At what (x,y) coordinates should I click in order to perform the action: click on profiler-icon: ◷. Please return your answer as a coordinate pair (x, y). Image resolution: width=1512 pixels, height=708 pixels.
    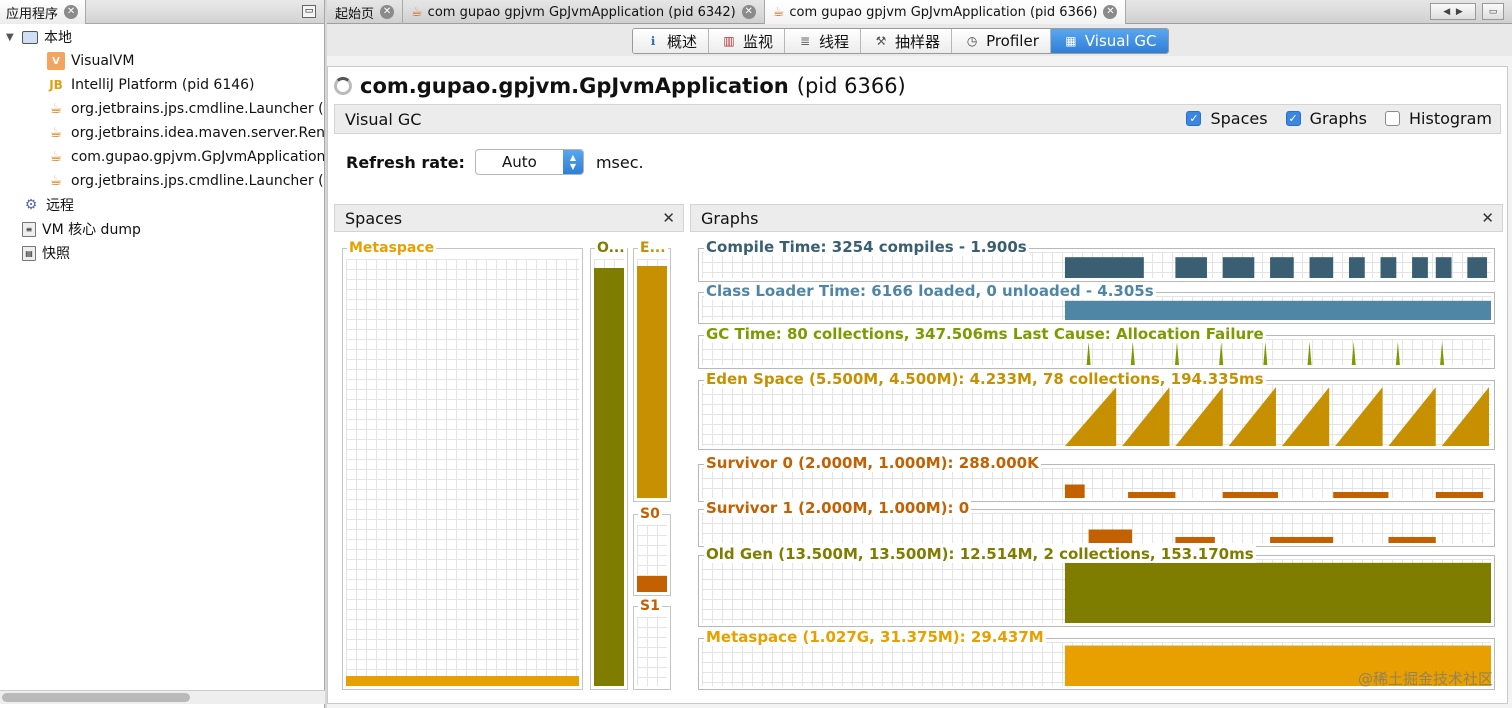
    Looking at the image, I should click on (972, 41).